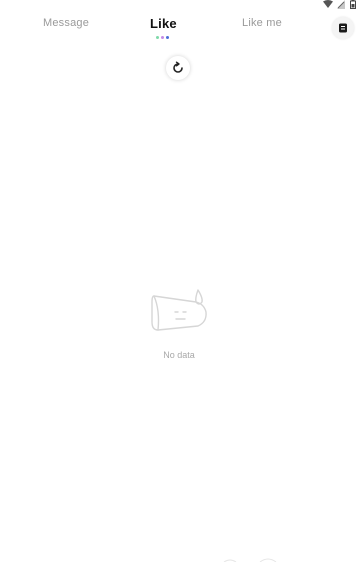  What do you see at coordinates (66, 23) in the screenshot?
I see `tab-message: Message` at bounding box center [66, 23].